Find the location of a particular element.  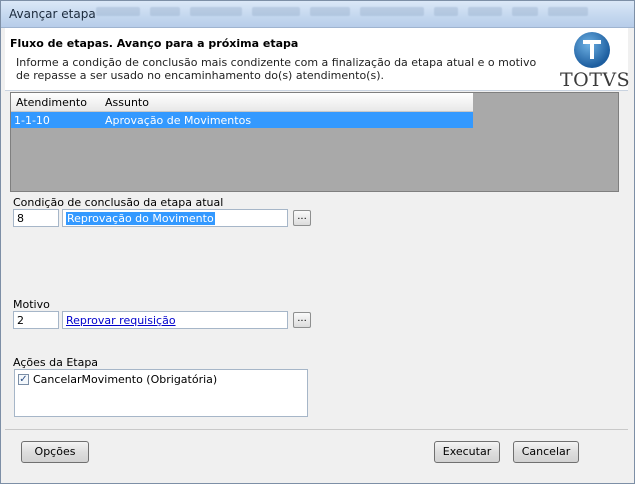

acoes-list: ✓ CancelarMovimento (Obrigatória) is located at coordinates (161, 393).